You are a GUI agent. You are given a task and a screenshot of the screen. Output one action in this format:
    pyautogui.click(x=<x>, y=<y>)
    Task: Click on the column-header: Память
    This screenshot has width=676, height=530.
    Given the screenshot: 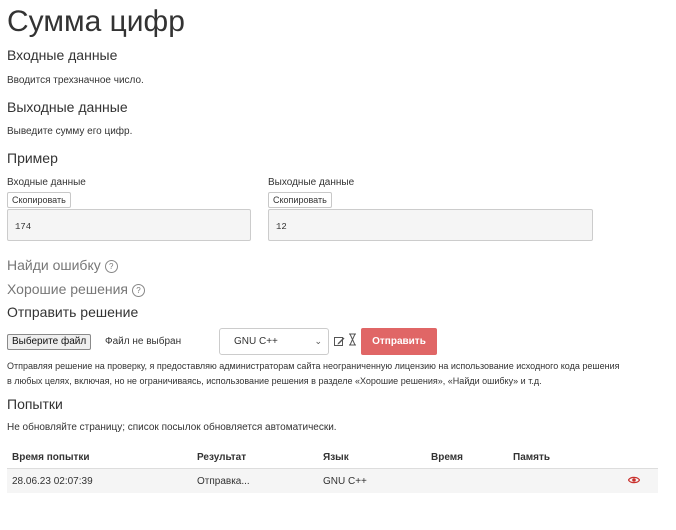 What is the action you would take?
    pyautogui.click(x=563, y=457)
    